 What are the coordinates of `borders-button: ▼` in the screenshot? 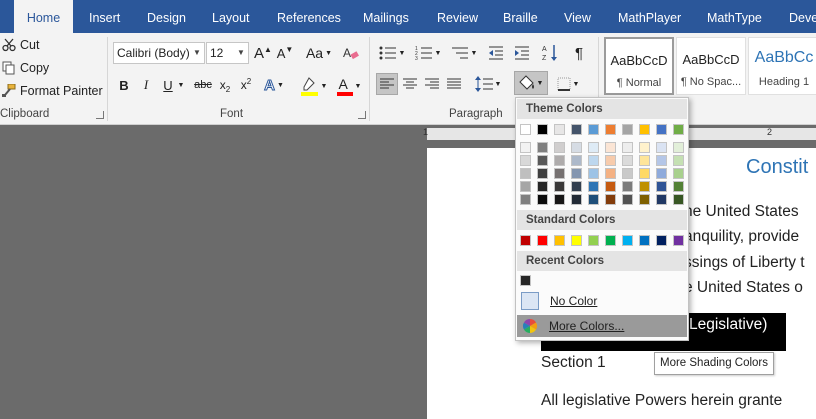 It's located at (568, 84).